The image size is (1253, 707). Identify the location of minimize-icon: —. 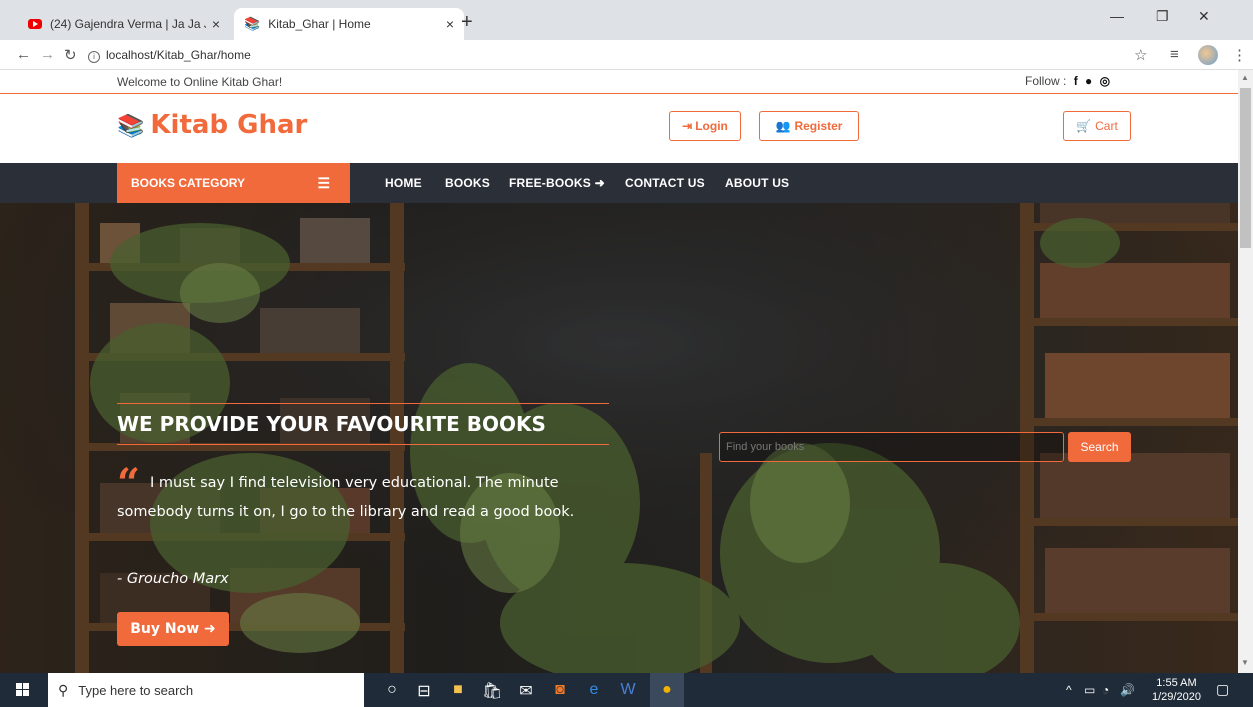
(1117, 16).